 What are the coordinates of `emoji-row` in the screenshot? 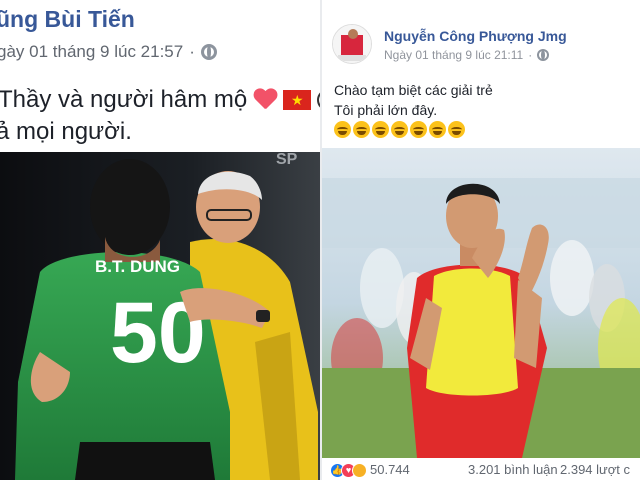 It's located at (399, 129).